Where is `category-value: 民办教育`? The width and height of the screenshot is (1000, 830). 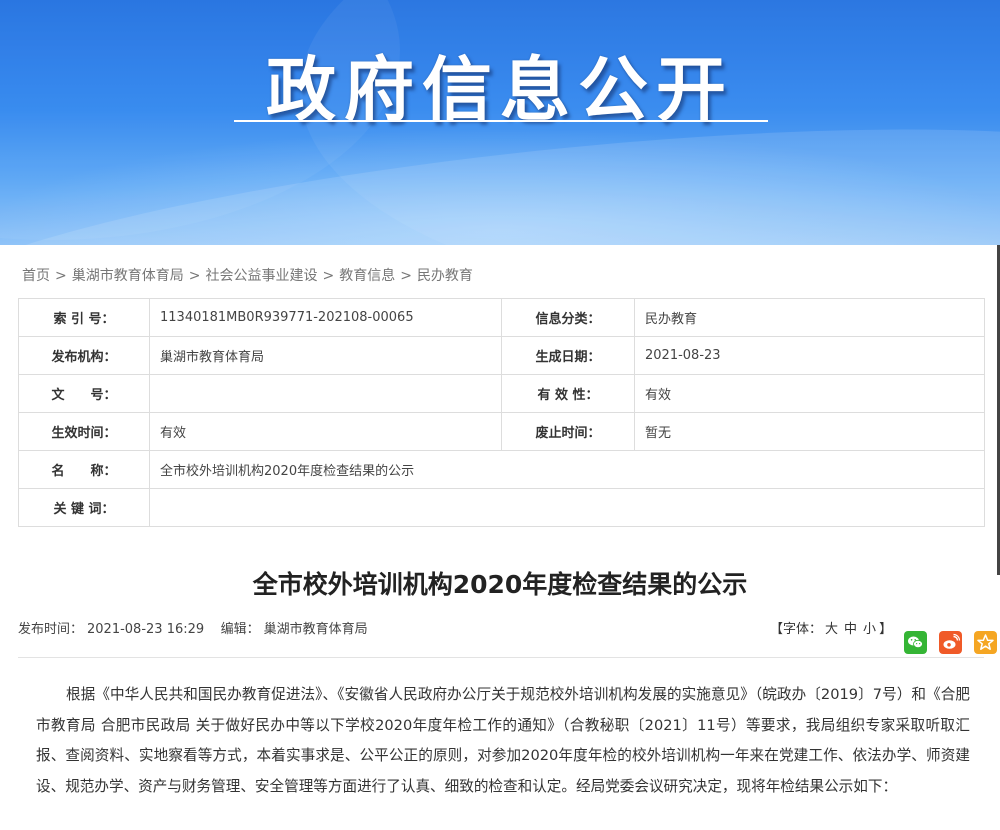 category-value: 民办教育 is located at coordinates (809, 317).